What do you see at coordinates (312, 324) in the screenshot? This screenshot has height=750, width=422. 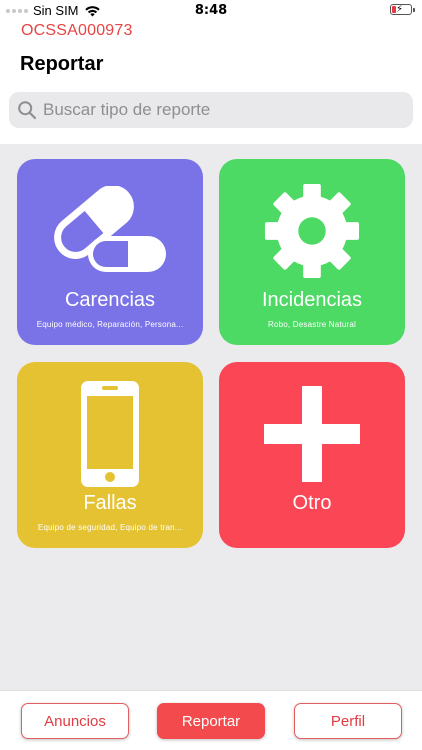 I see `tile-subtitle: Robo, Desastre Natural` at bounding box center [312, 324].